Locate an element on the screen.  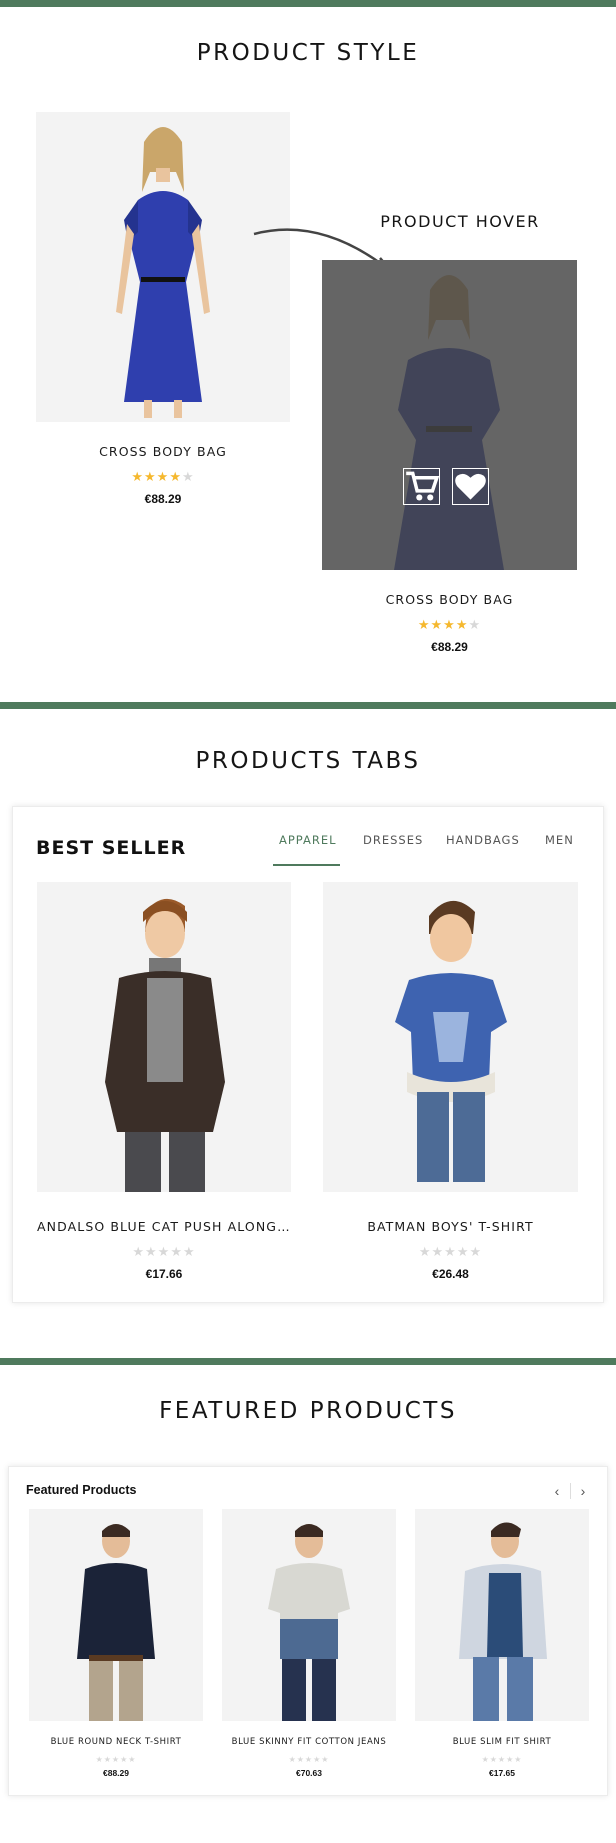
product-image-man-tshirt is located at coordinates (309, 1615).